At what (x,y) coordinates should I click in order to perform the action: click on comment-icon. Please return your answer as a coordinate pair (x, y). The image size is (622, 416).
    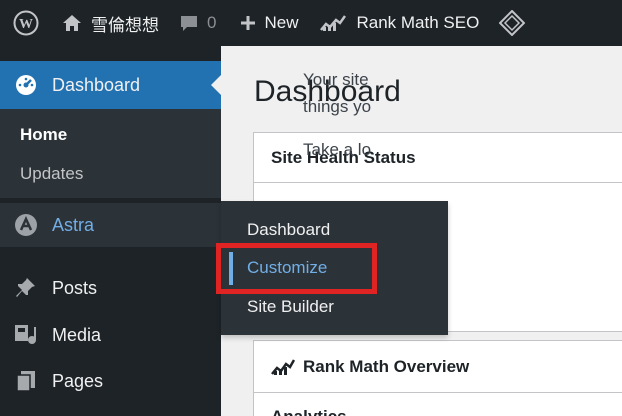
    Looking at the image, I should click on (189, 23).